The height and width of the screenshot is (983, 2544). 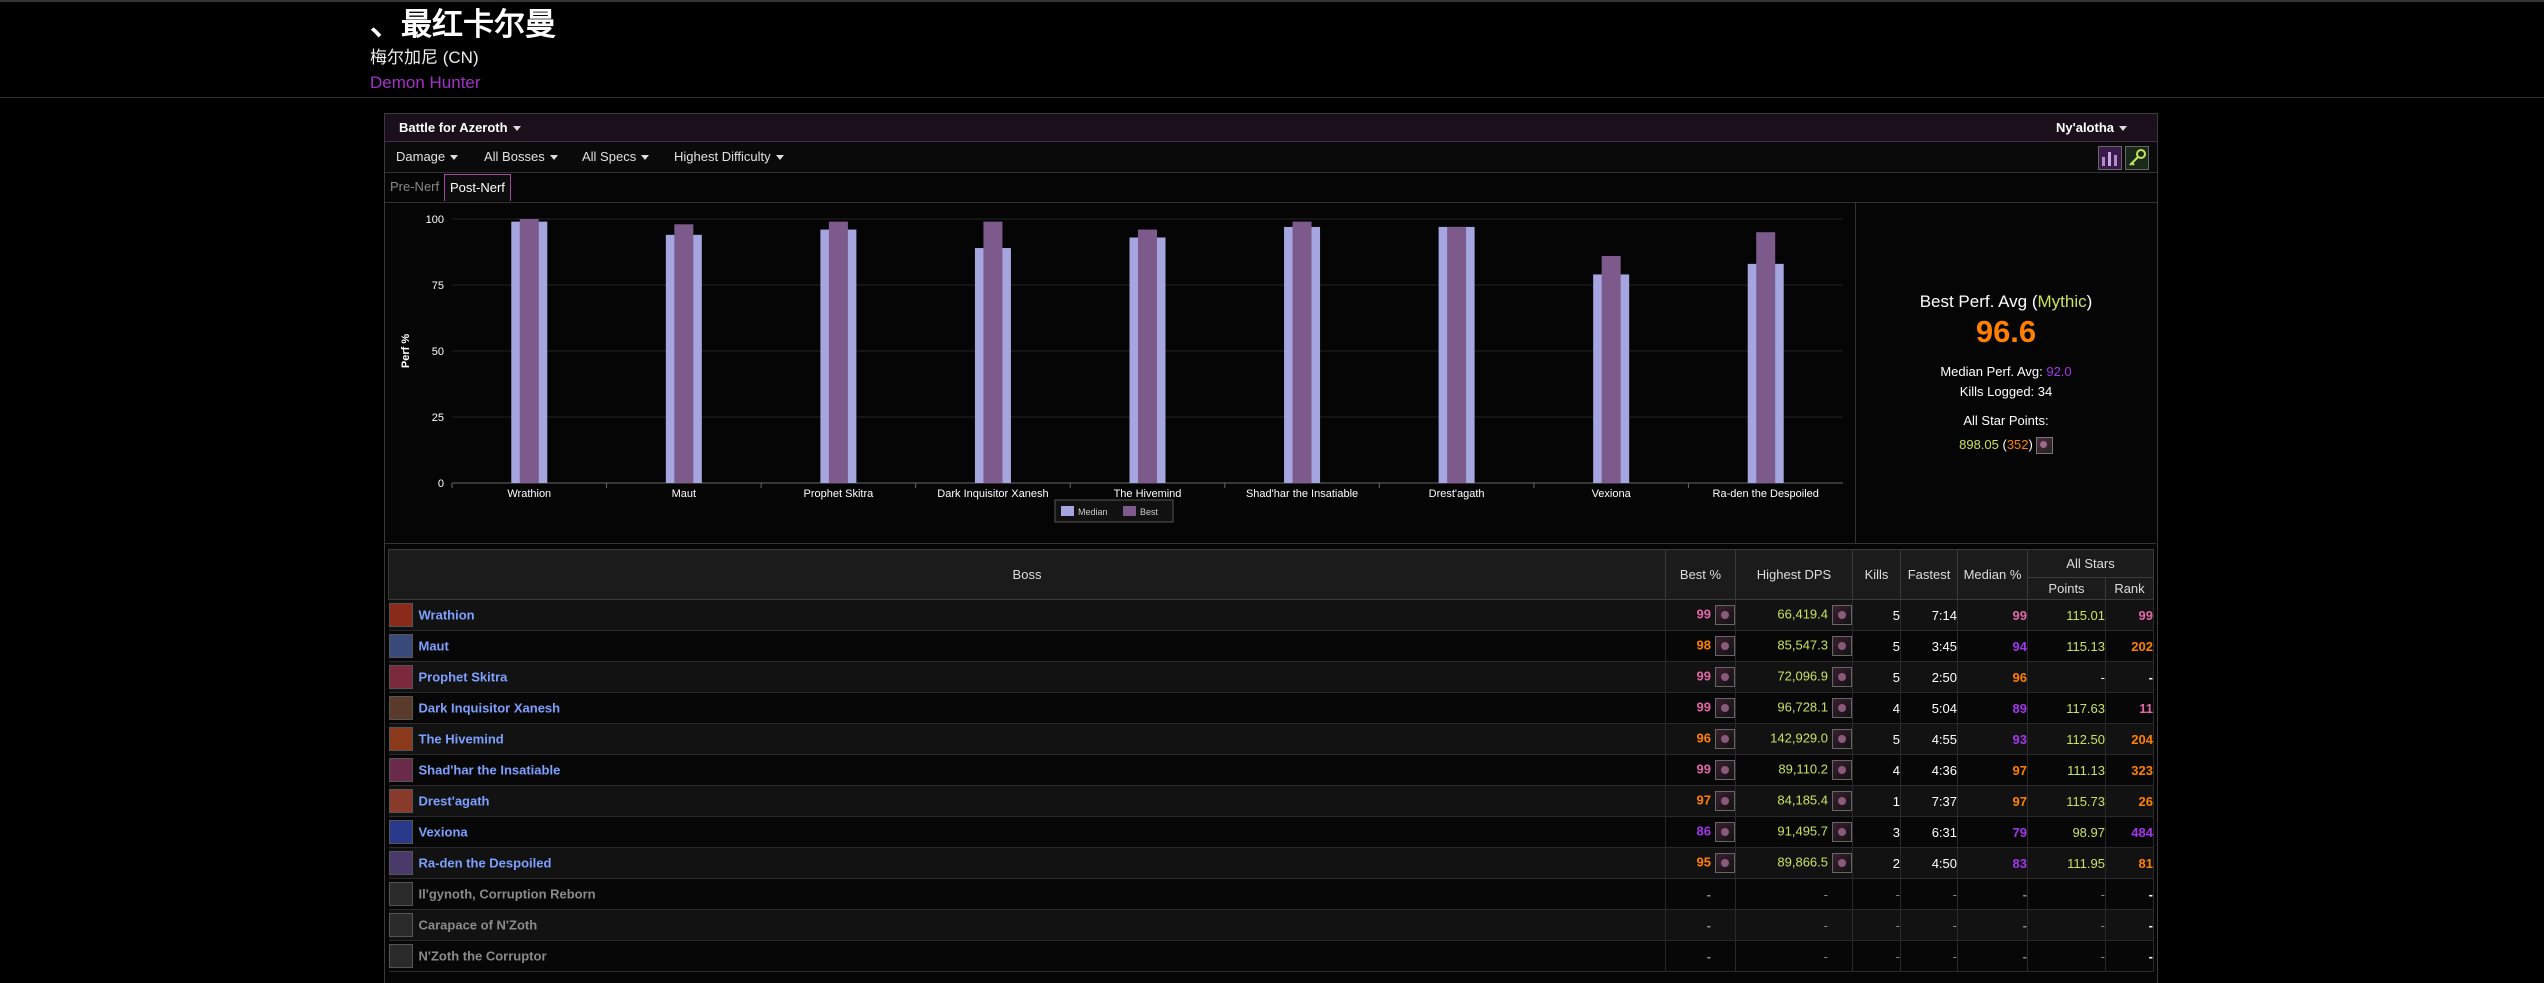 I want to click on dps-cell: 66,419.4, so click(x=1794, y=615).